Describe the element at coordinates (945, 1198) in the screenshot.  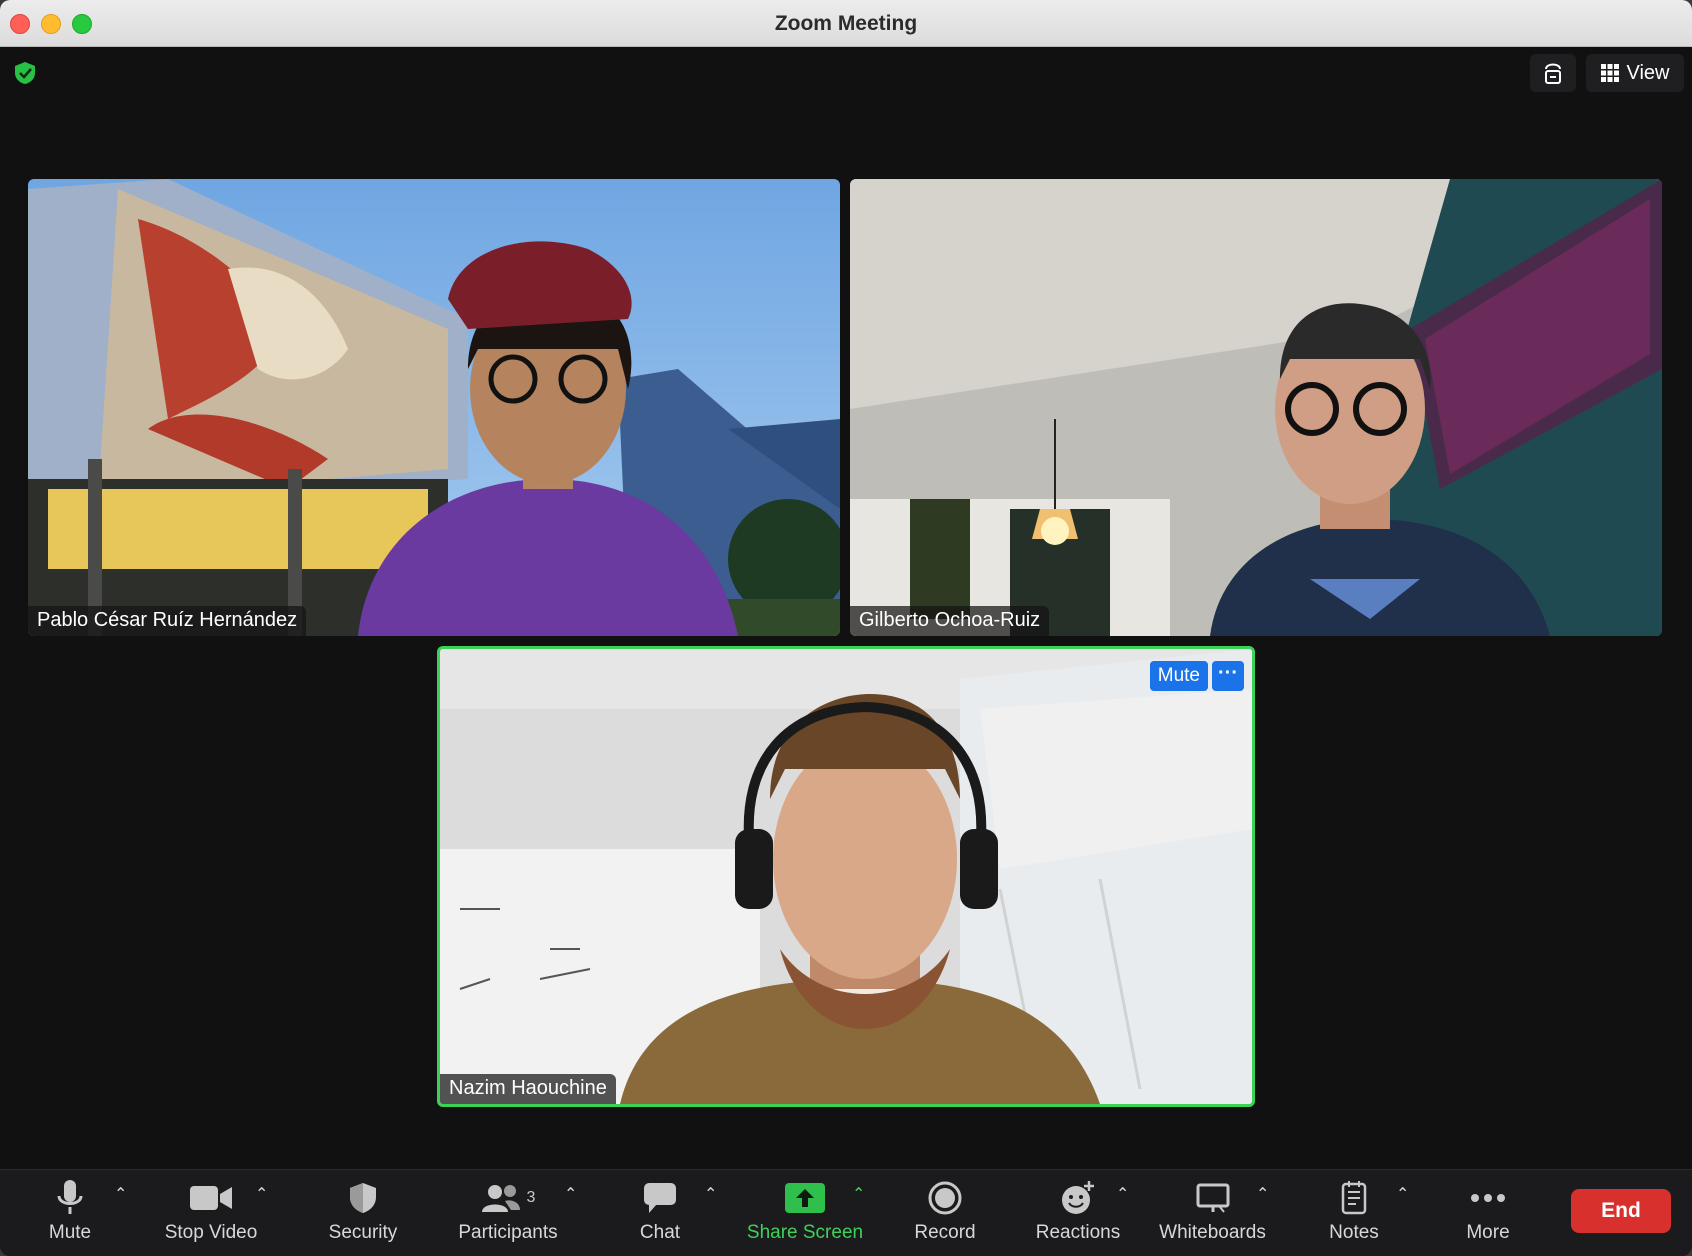
I see `record-icon` at that location.